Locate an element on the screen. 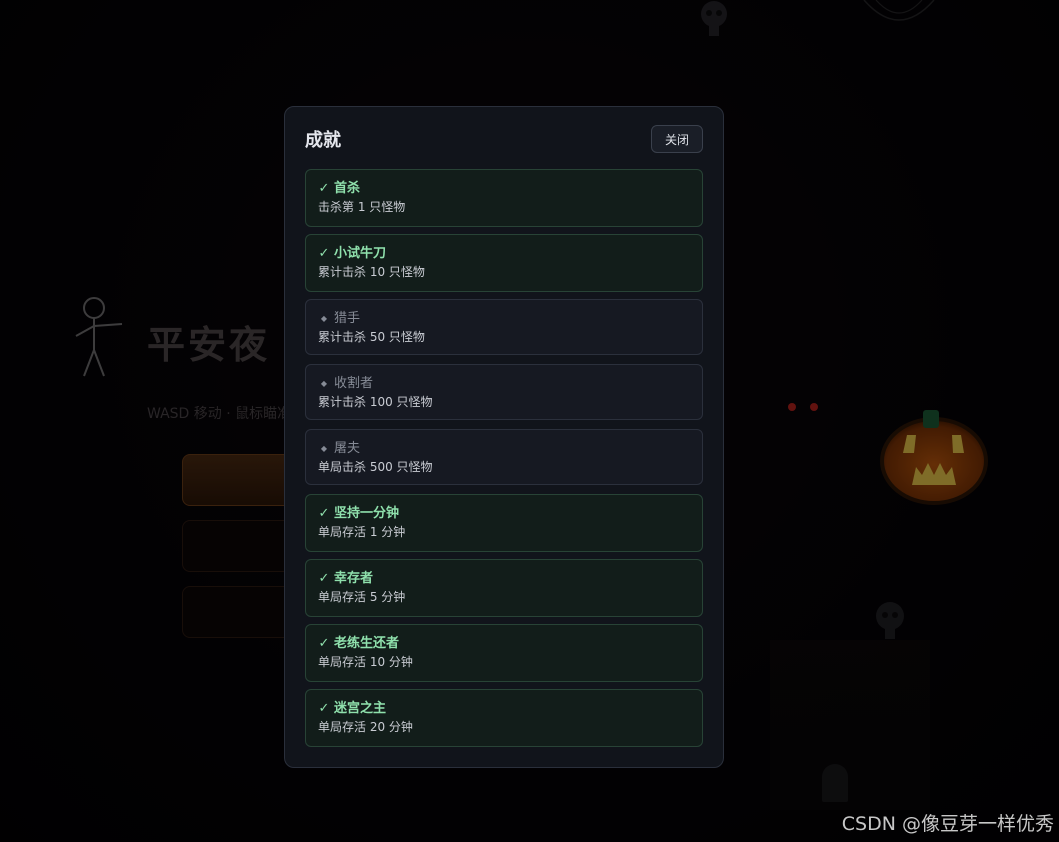 The width and height of the screenshot is (1059, 842). achievement-description: 累计击杀 100 只怪物 is located at coordinates (375, 402).